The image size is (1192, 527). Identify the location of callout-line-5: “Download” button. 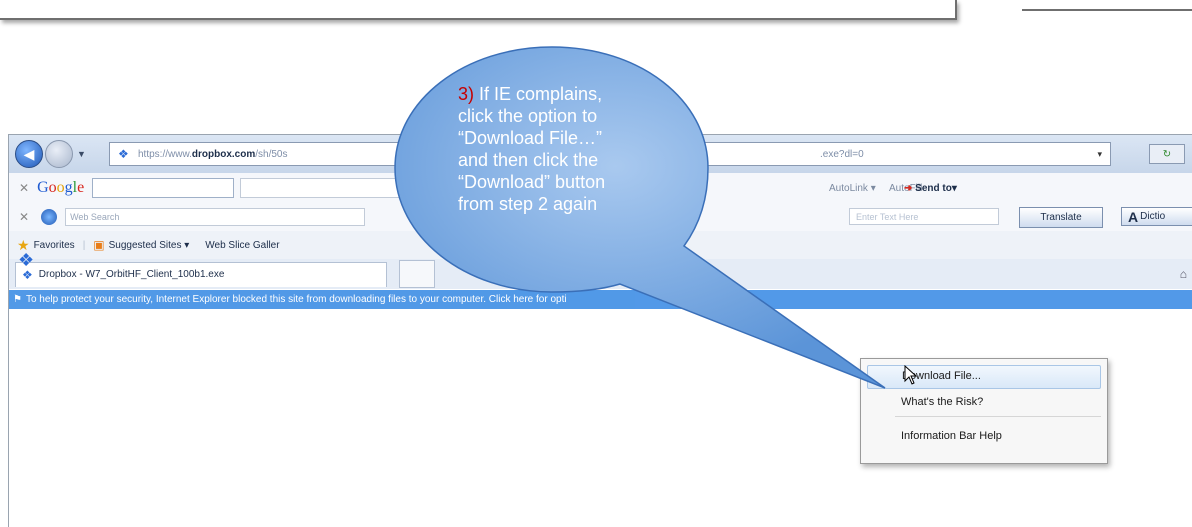
(532, 182).